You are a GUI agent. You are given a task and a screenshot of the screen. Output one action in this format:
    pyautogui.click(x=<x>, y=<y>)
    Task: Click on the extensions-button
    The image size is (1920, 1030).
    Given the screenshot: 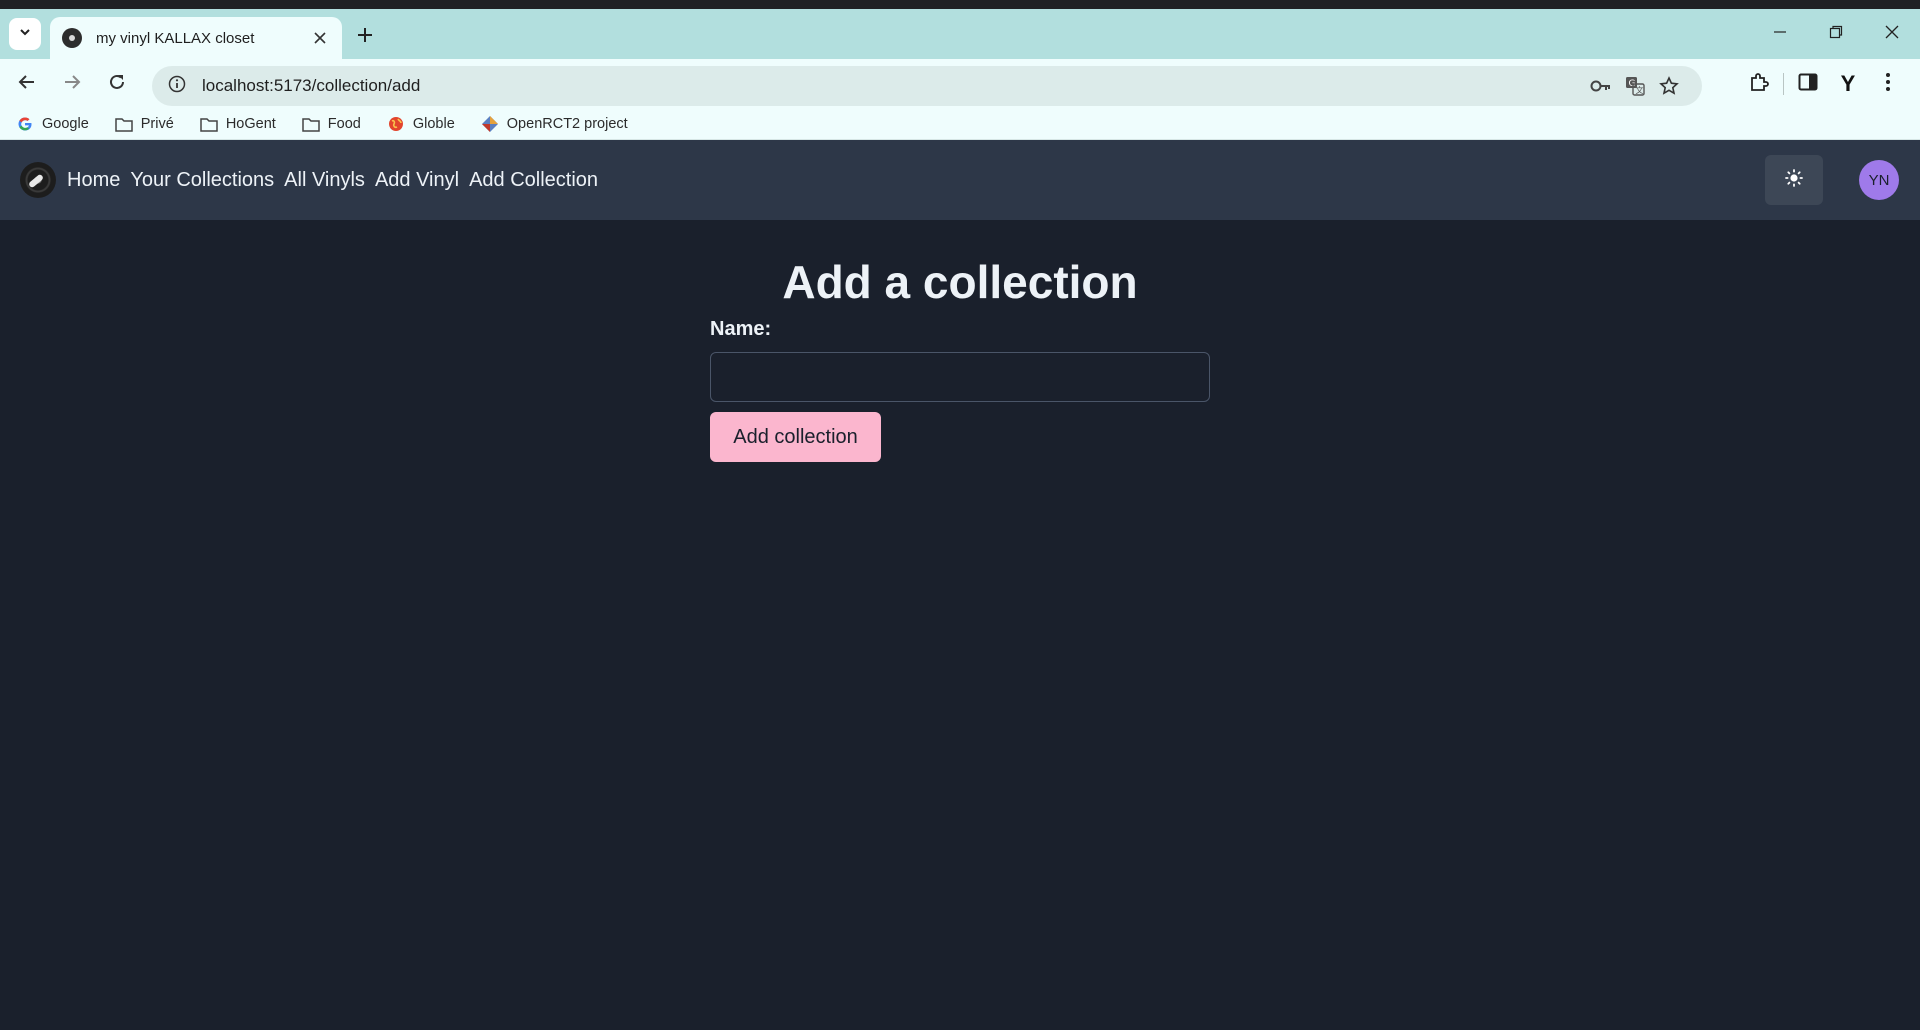 What is the action you would take?
    pyautogui.click(x=1759, y=84)
    